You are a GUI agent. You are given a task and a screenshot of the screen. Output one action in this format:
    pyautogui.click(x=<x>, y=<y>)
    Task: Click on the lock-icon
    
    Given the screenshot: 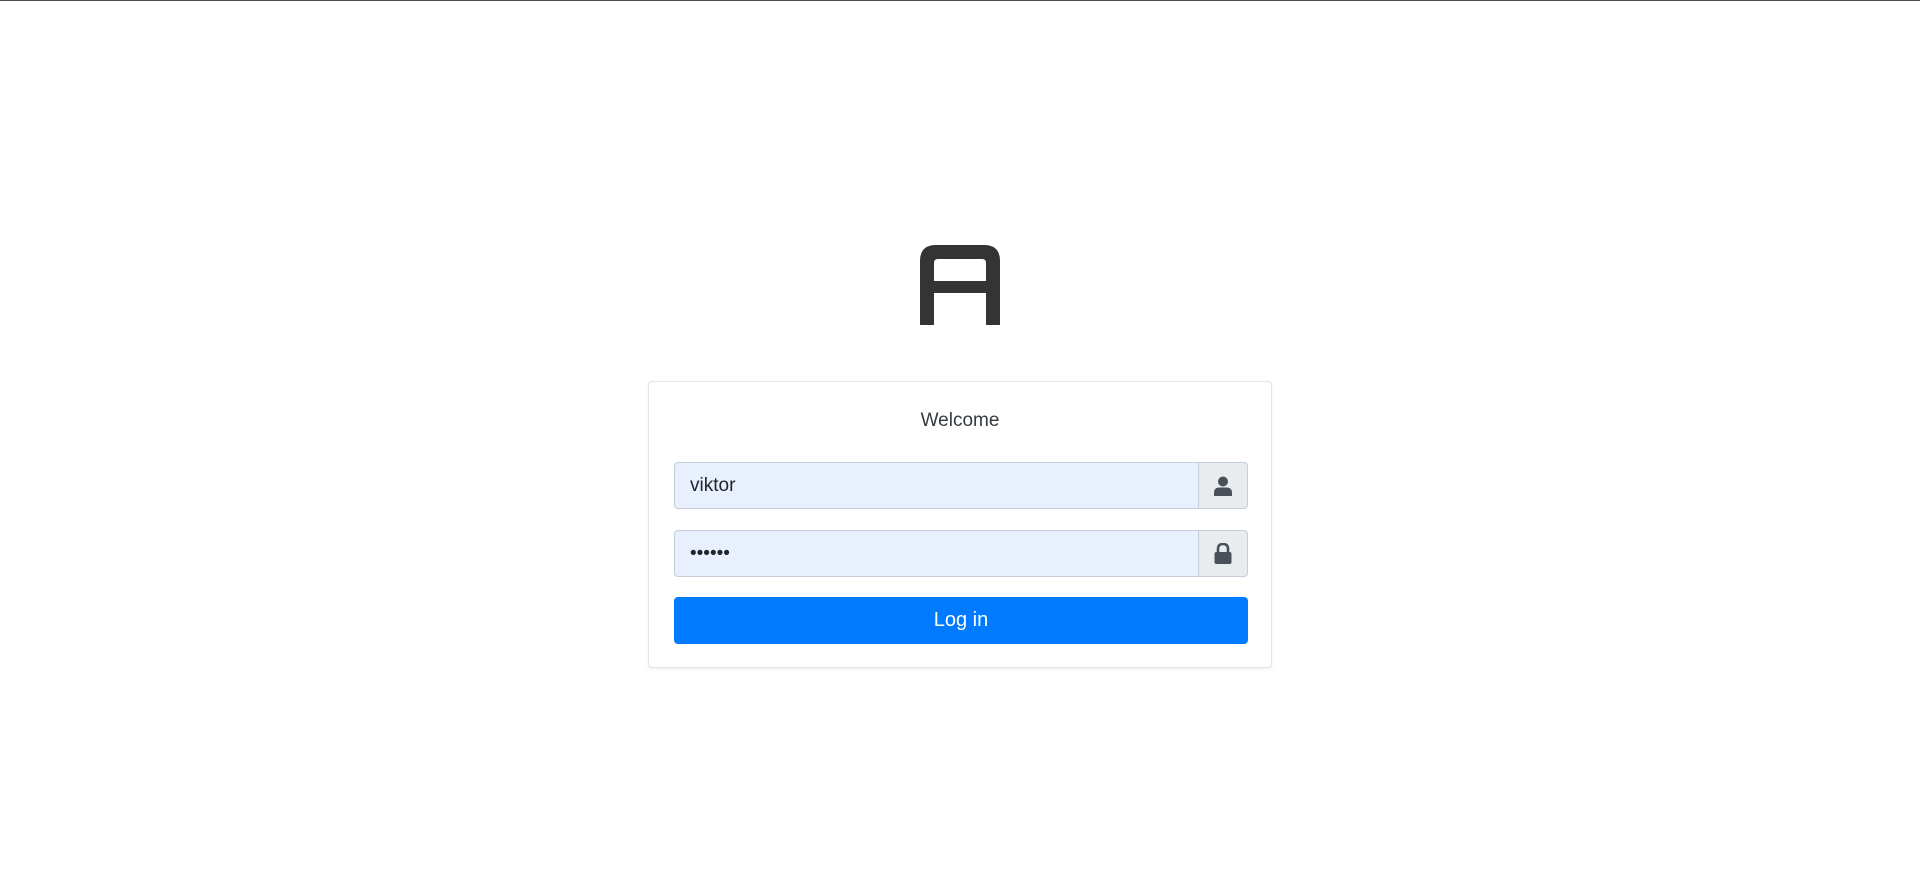 What is the action you would take?
    pyautogui.click(x=1223, y=553)
    